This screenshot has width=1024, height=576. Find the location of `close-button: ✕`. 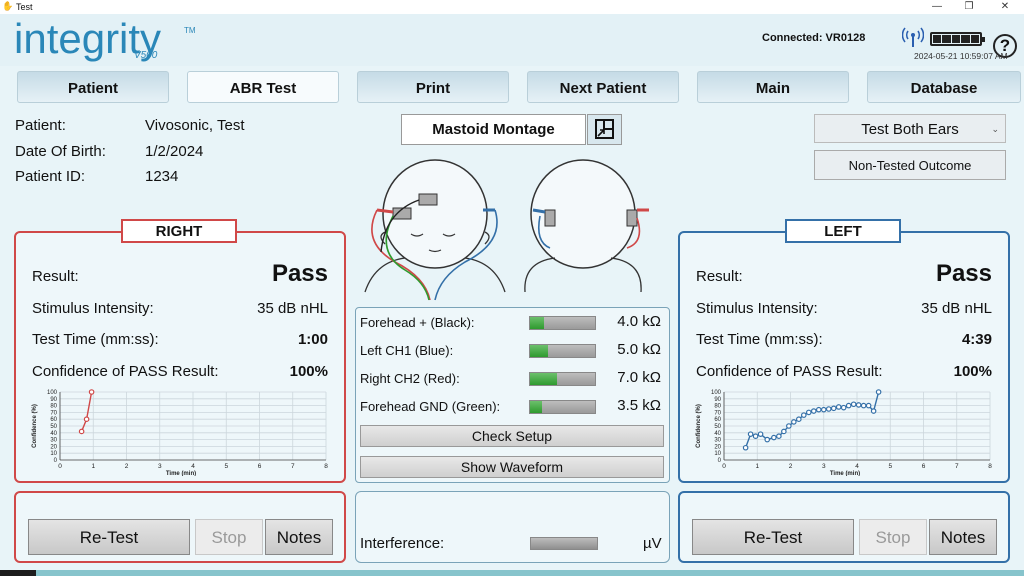

close-button: ✕ is located at coordinates (1005, 7).